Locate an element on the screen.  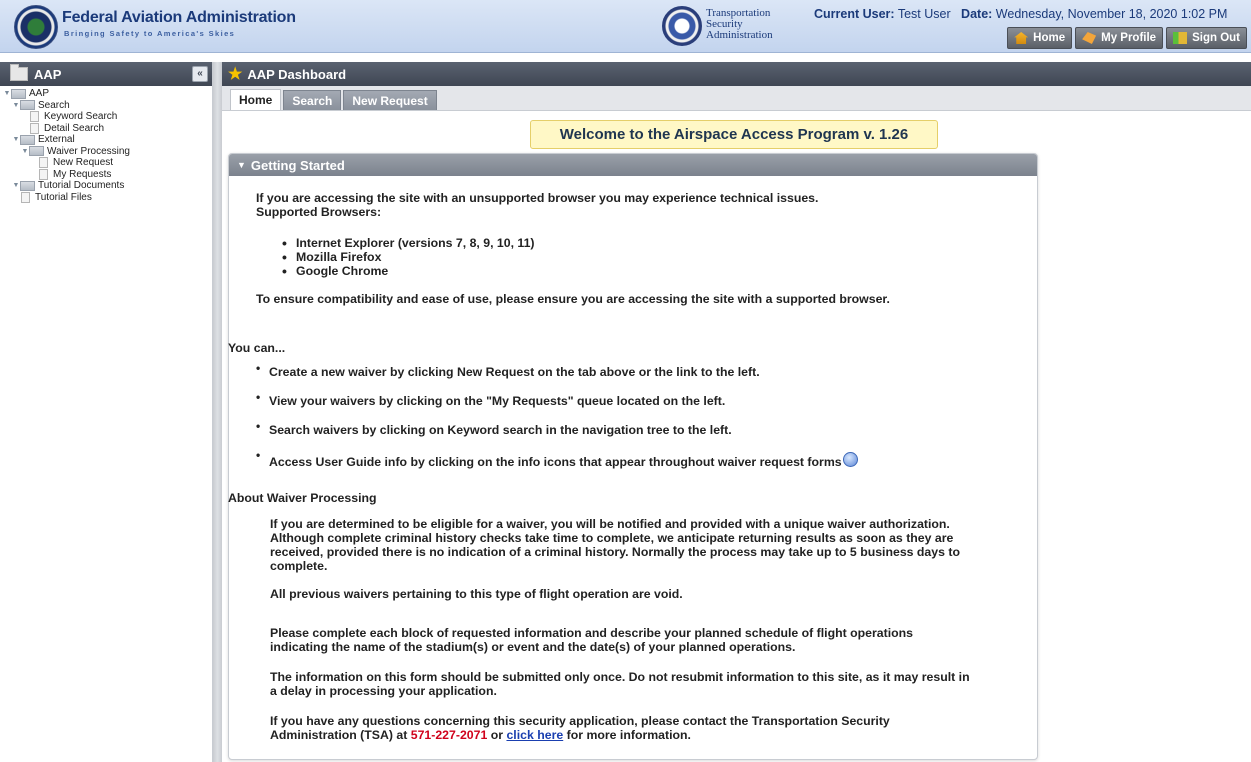
contact-or: or is located at coordinates (497, 735).